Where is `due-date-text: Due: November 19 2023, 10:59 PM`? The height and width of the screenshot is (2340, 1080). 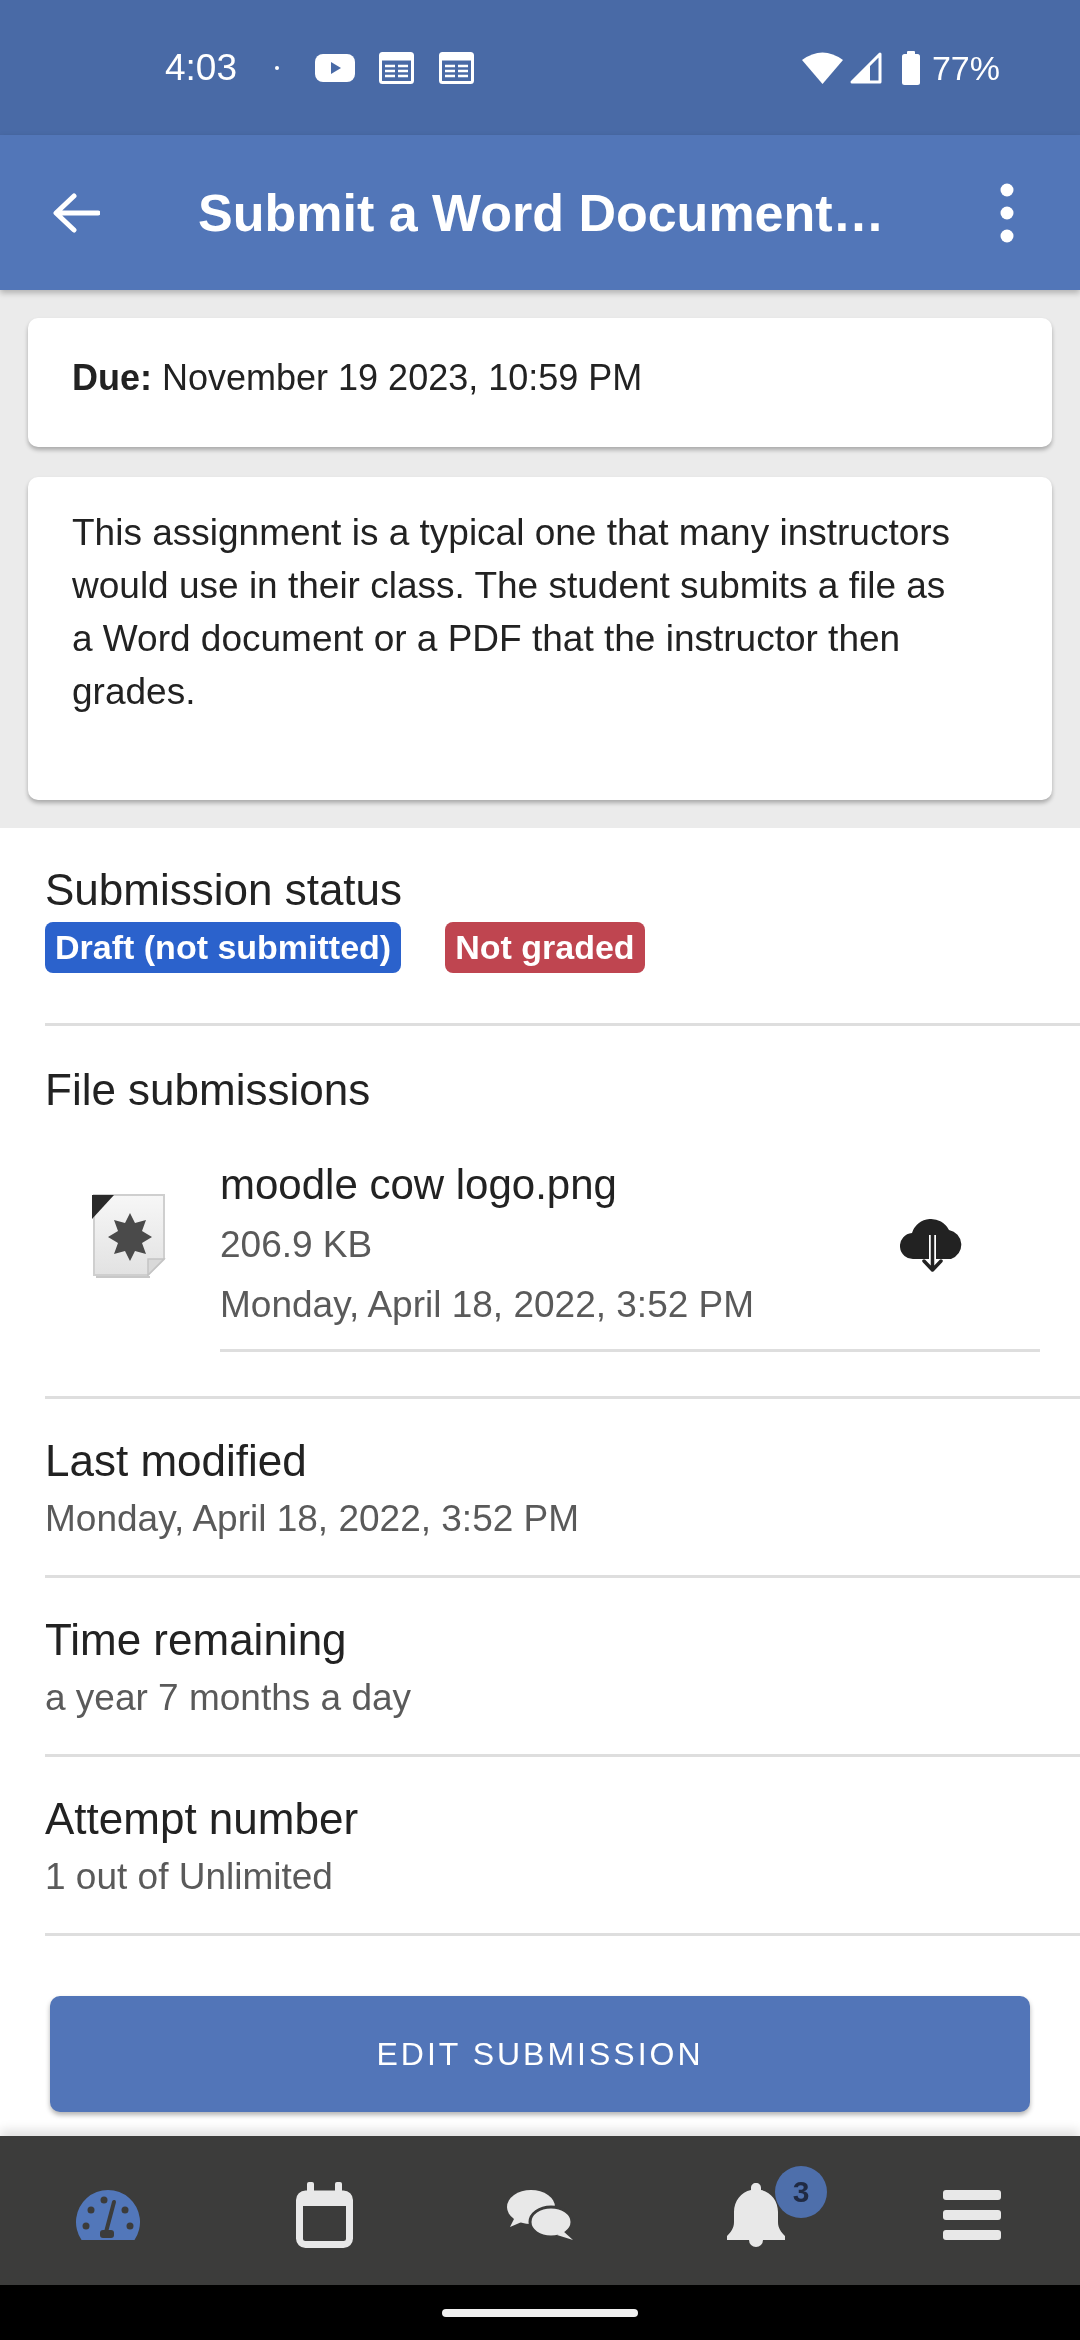
due-date-text: Due: November 19 2023, 10:59 PM is located at coordinates (357, 377).